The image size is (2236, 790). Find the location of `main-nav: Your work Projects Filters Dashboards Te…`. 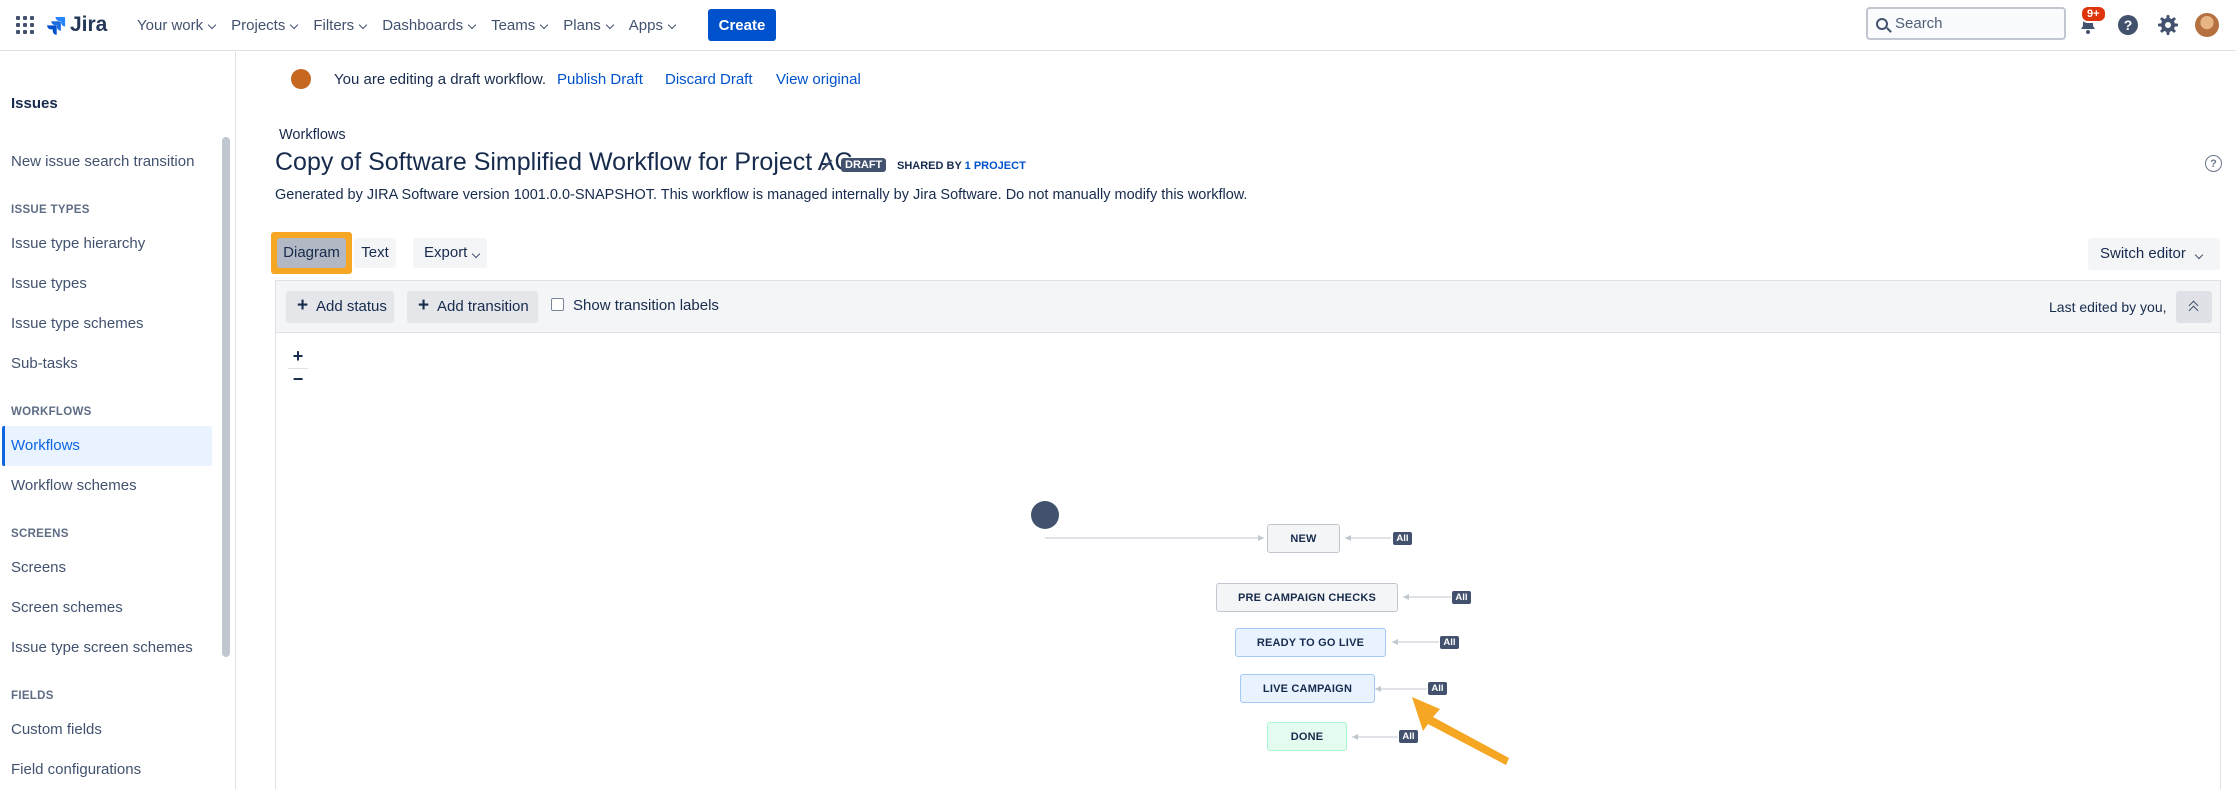

main-nav: Your work Projects Filters Dashboards Te… is located at coordinates (406, 26).